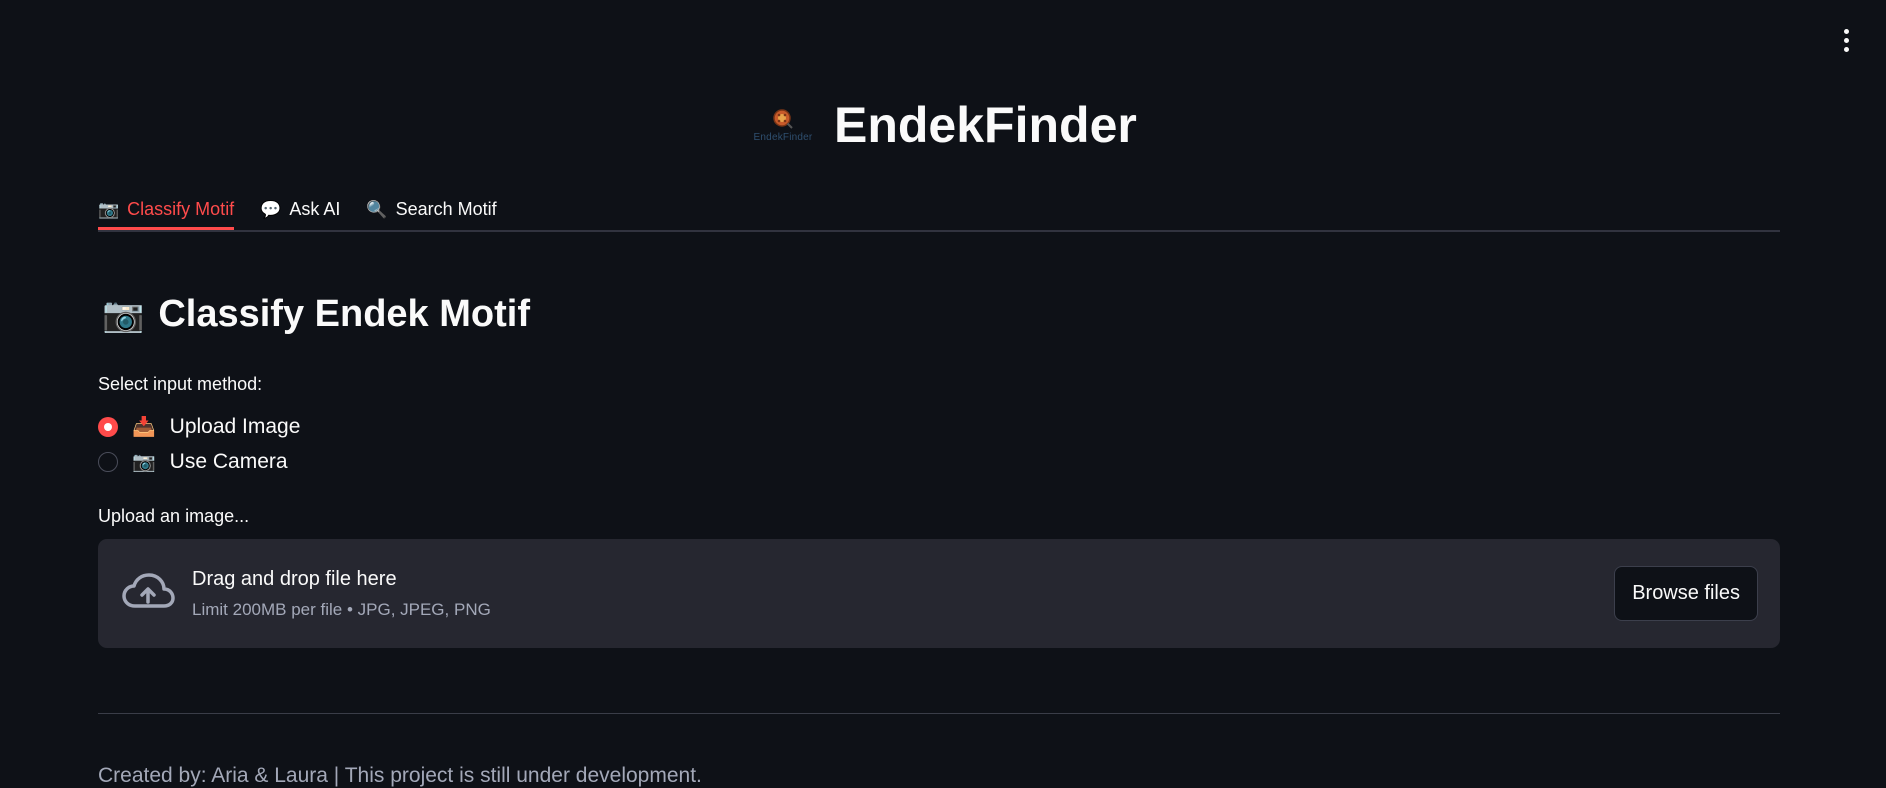 Image resolution: width=1886 pixels, height=788 pixels. Describe the element at coordinates (271, 209) in the screenshot. I see `speech-bubble-icon: 💬` at that location.